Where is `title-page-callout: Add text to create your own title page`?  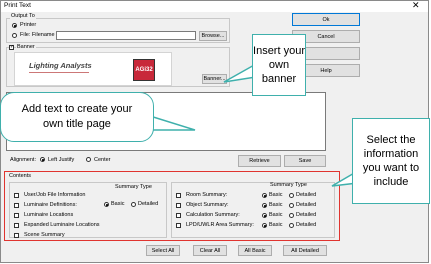
title-page-callout: Add text to create your own title page is located at coordinates (77, 117).